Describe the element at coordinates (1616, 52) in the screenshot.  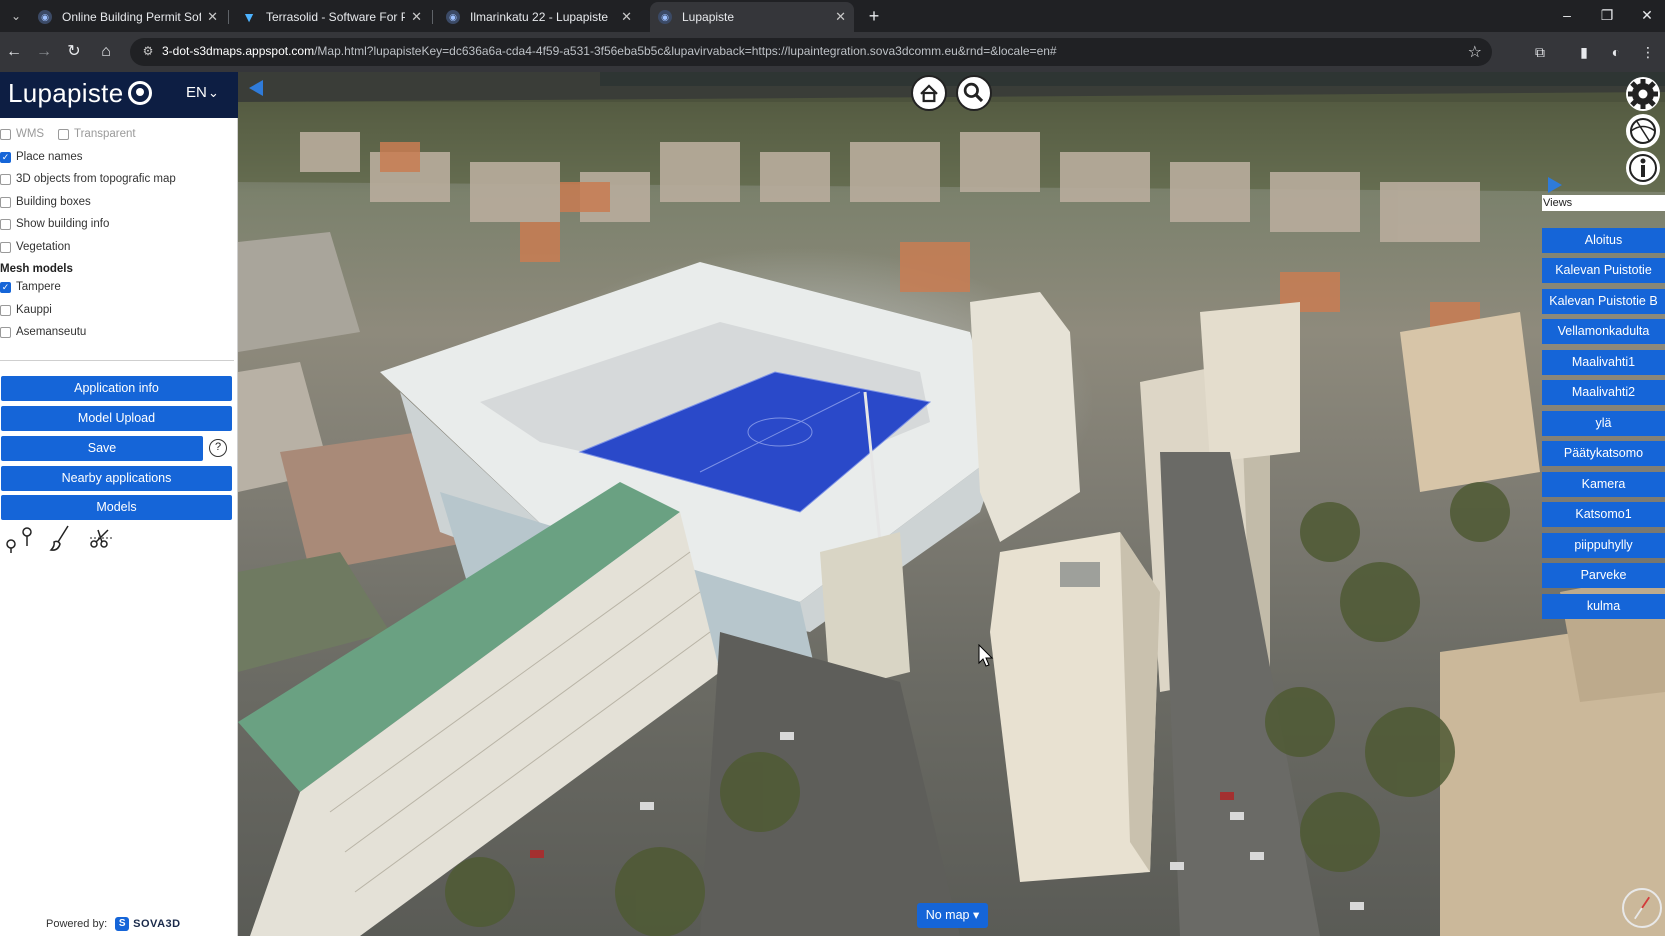
I see `profile-avatar-icon: ◐` at that location.